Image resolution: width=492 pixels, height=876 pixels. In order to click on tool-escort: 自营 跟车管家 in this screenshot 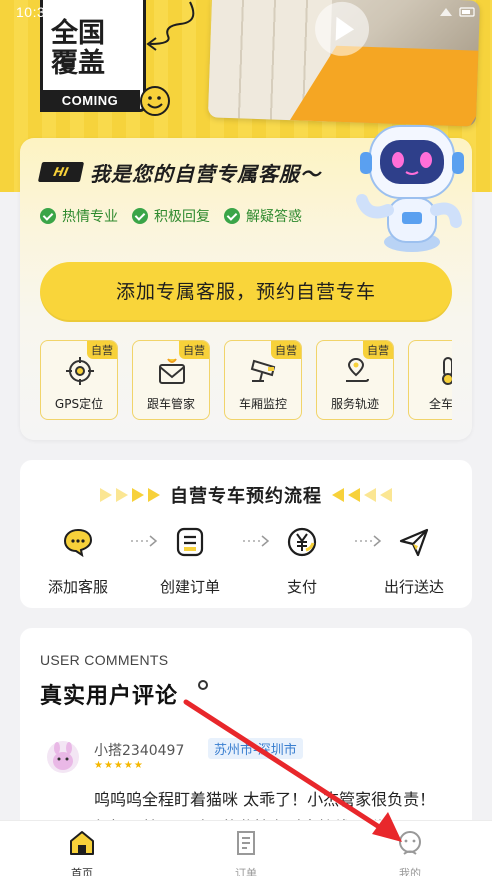, I will do `click(171, 380)`.